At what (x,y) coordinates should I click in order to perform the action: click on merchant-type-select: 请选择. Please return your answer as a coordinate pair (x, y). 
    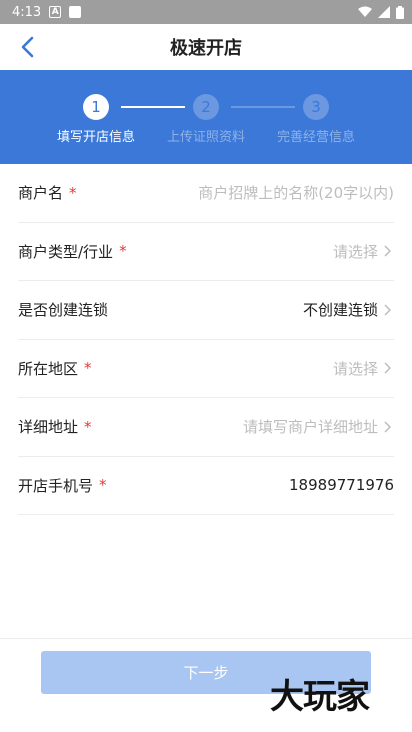
    Looking at the image, I should click on (355, 251).